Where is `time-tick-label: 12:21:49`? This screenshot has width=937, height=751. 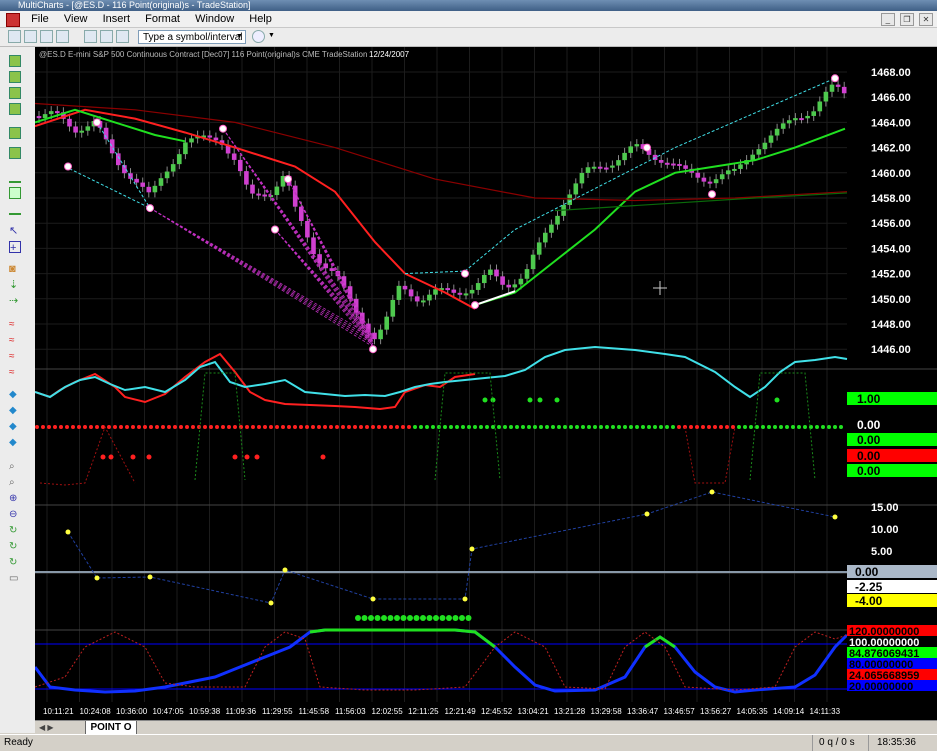 time-tick-label: 12:21:49 is located at coordinates (461, 711).